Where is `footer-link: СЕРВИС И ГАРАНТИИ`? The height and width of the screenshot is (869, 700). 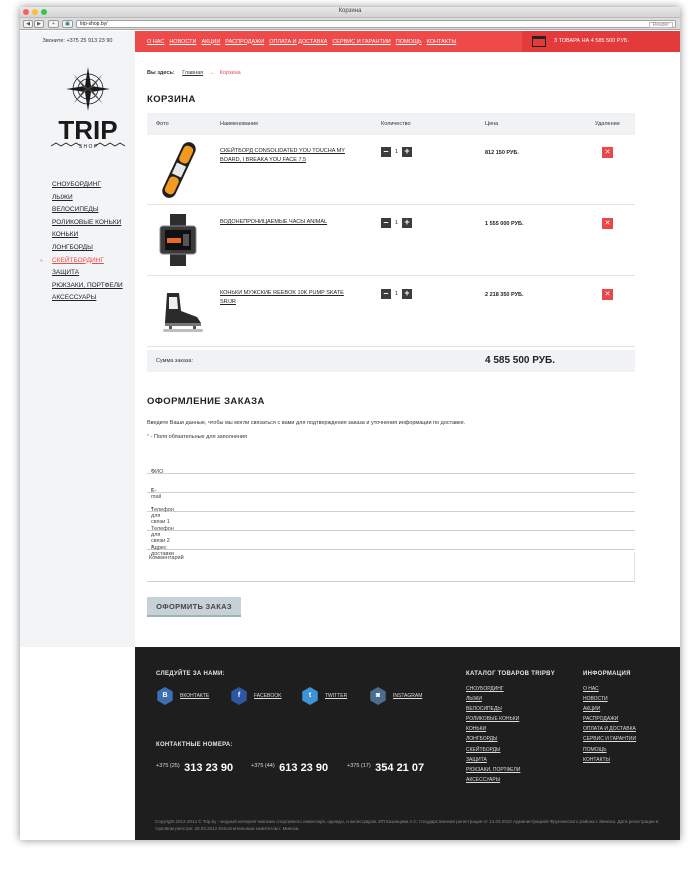 footer-link: СЕРВИС И ГАРАНТИИ is located at coordinates (609, 739).